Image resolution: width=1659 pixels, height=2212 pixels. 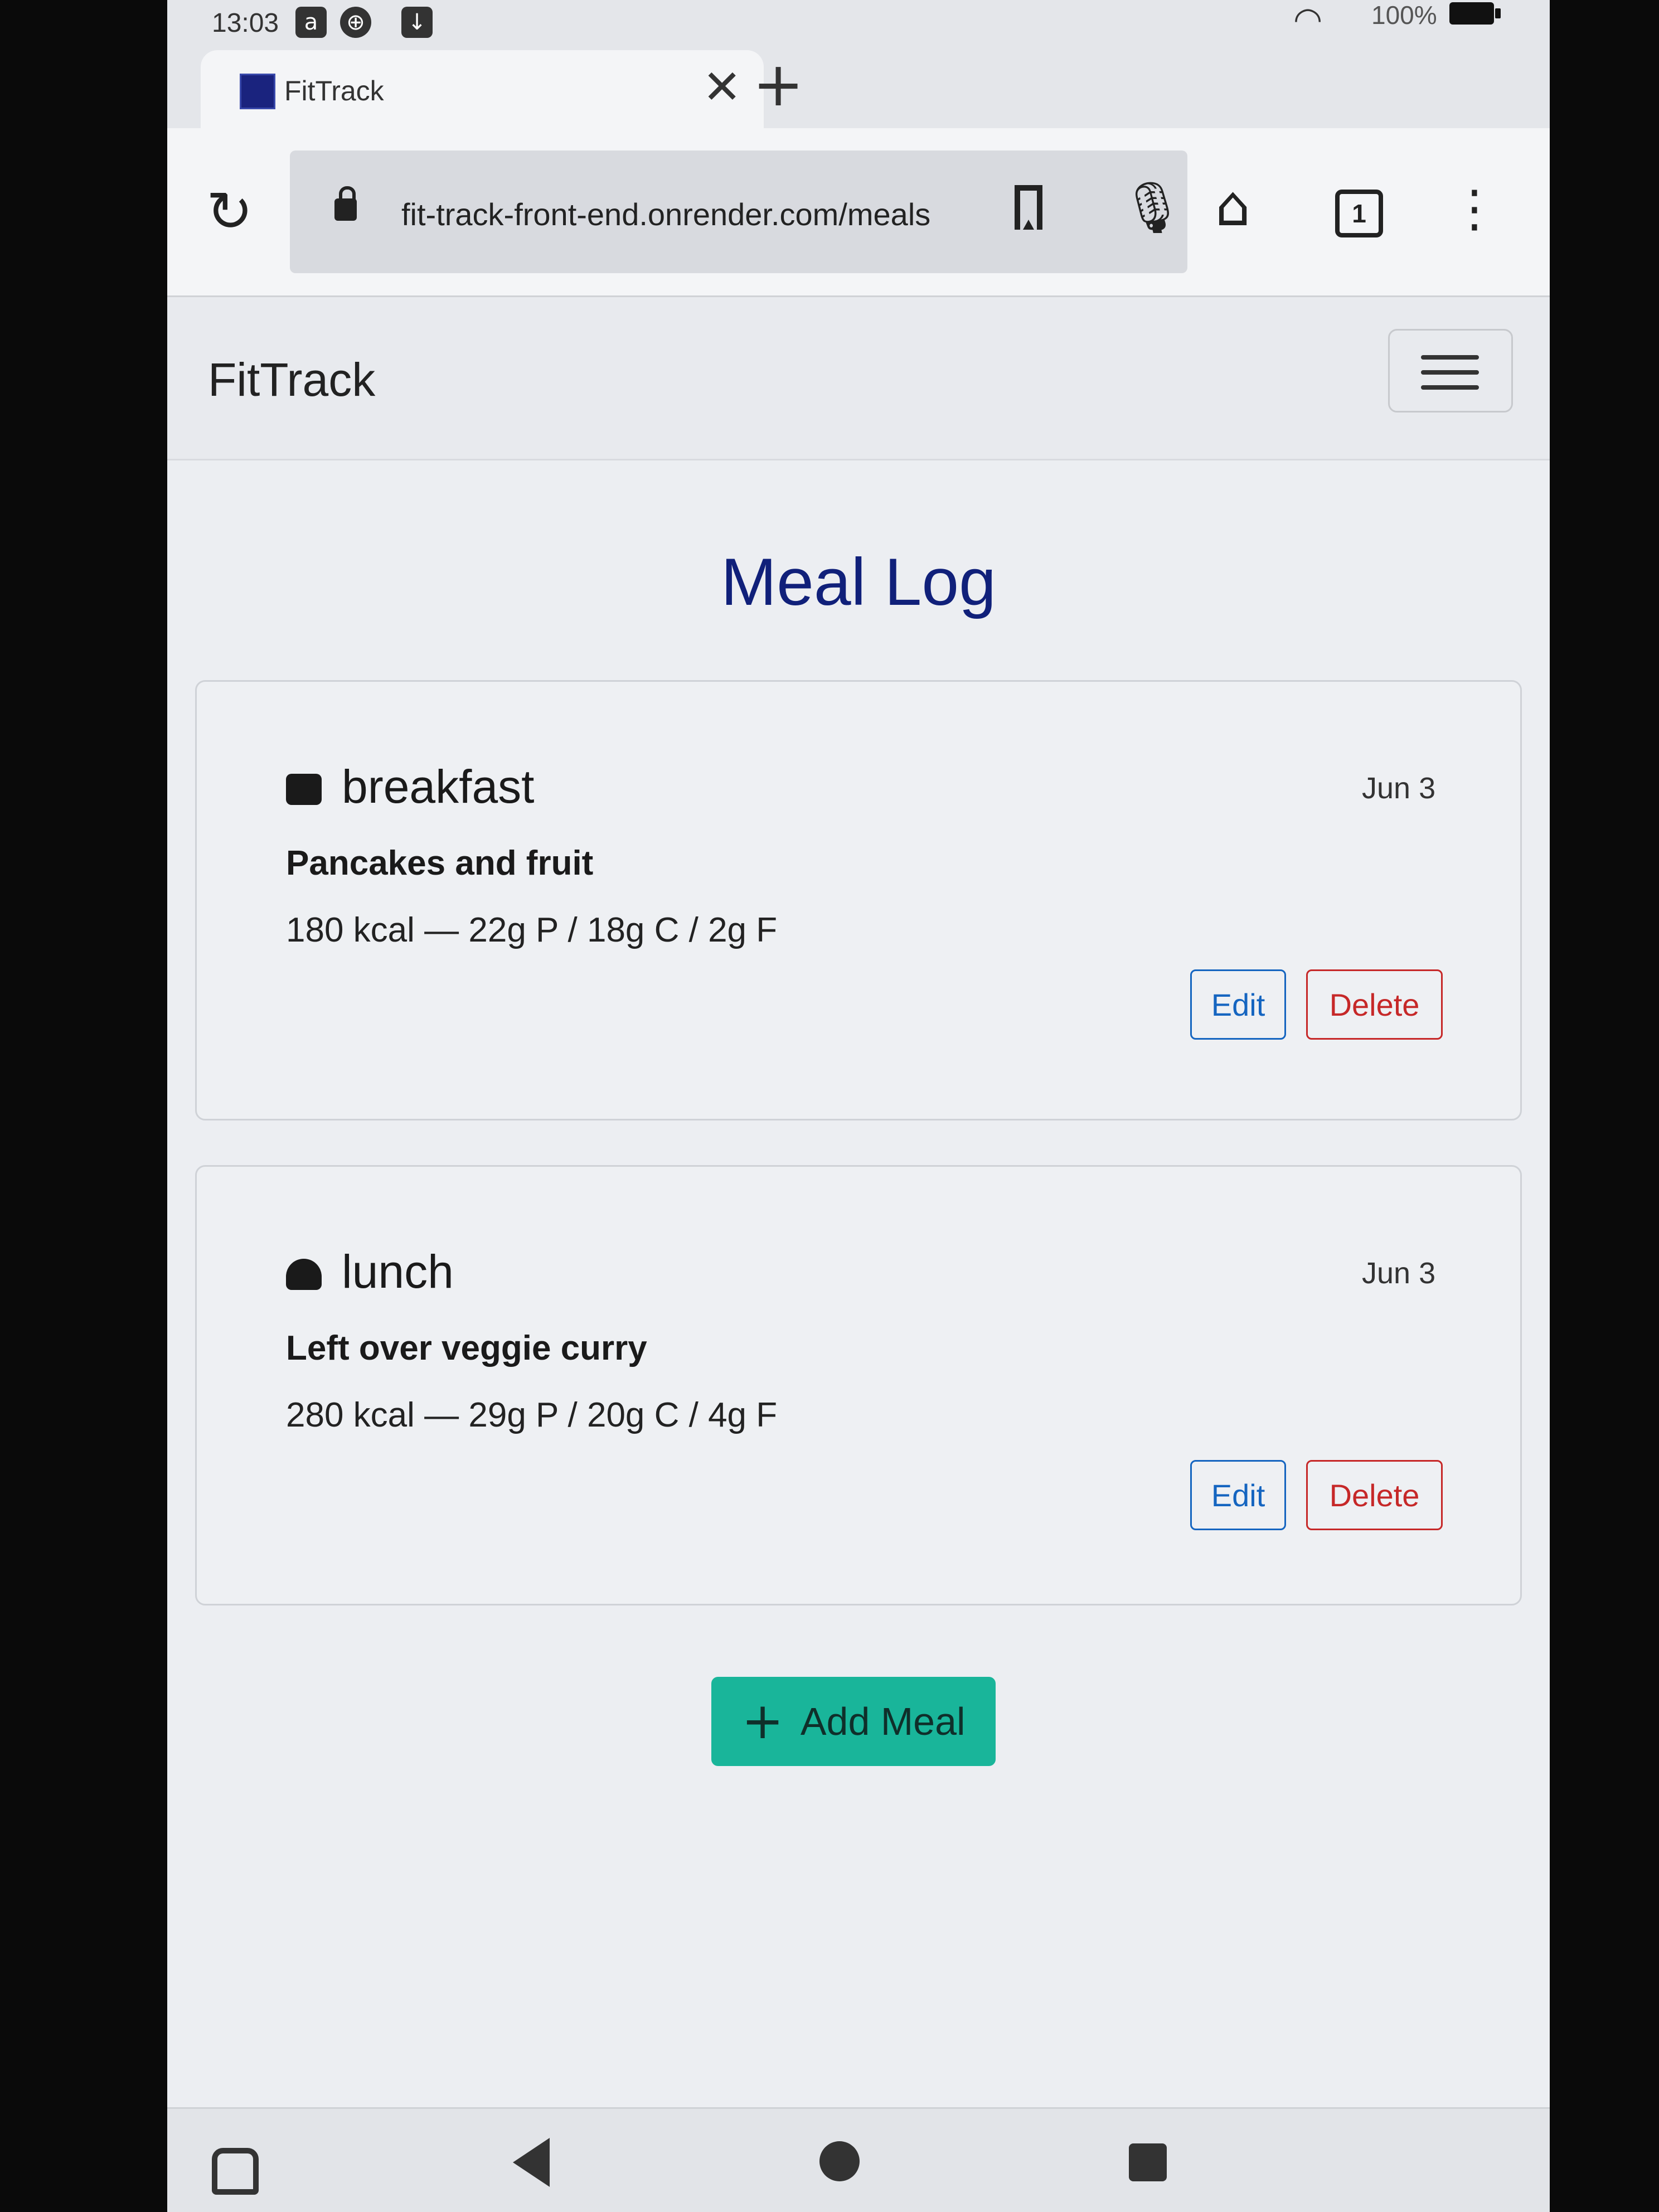 I want to click on browser-tab: FitTrack ✕, so click(x=482, y=89).